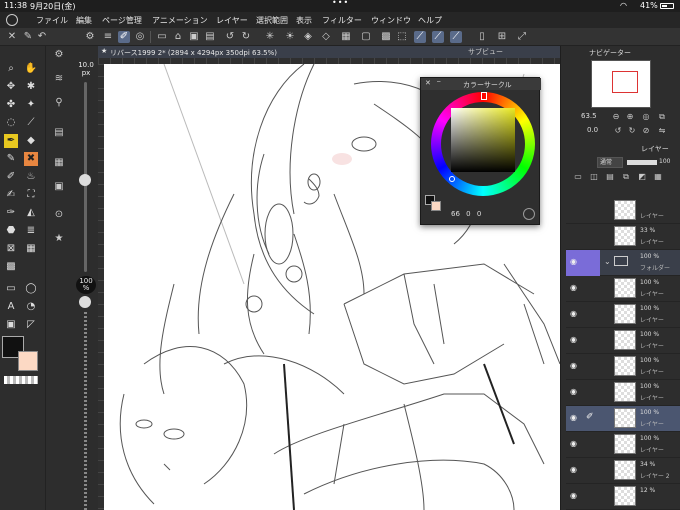 The image size is (680, 510). Describe the element at coordinates (31, 159) in the screenshot. I see `eraser-icon: ✖` at that location.